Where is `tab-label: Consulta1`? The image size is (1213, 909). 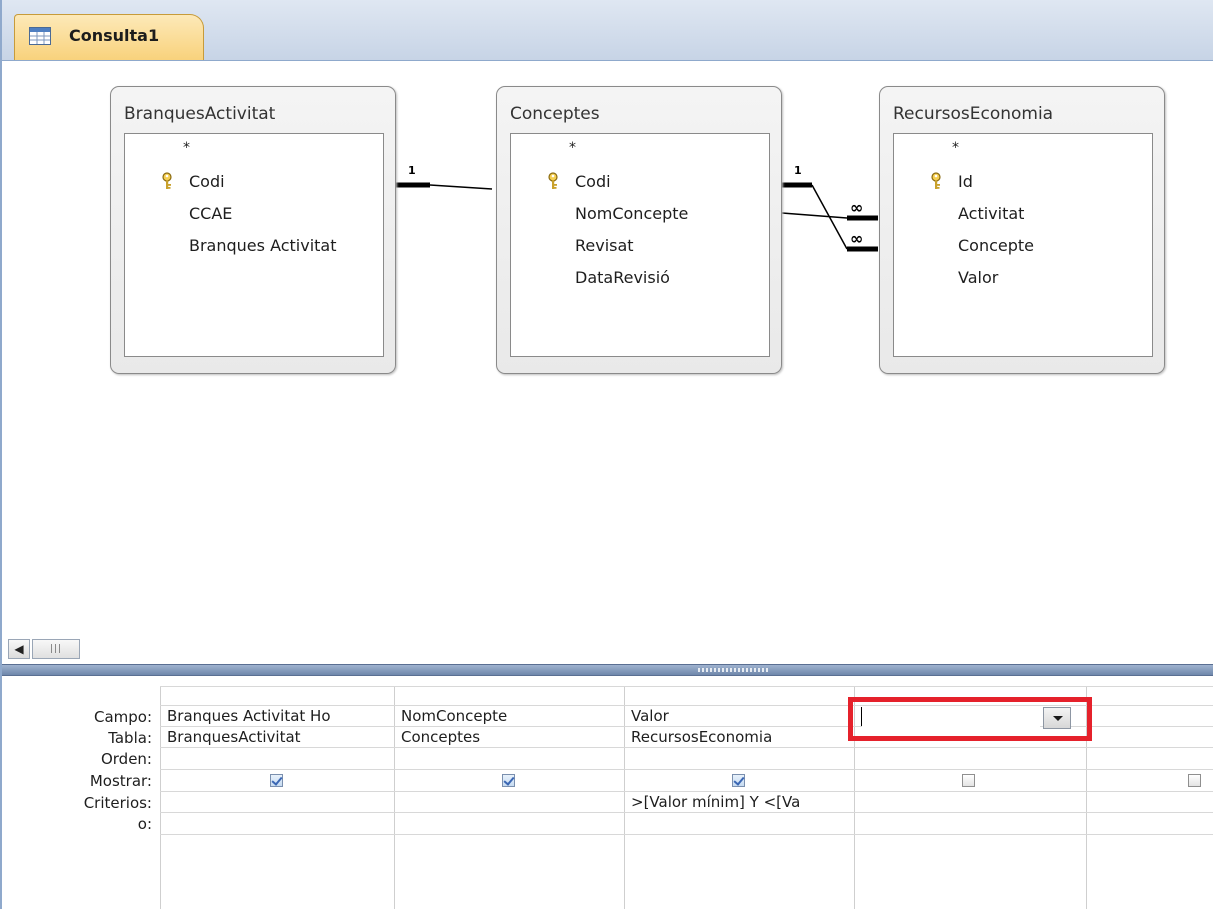 tab-label: Consulta1 is located at coordinates (114, 35).